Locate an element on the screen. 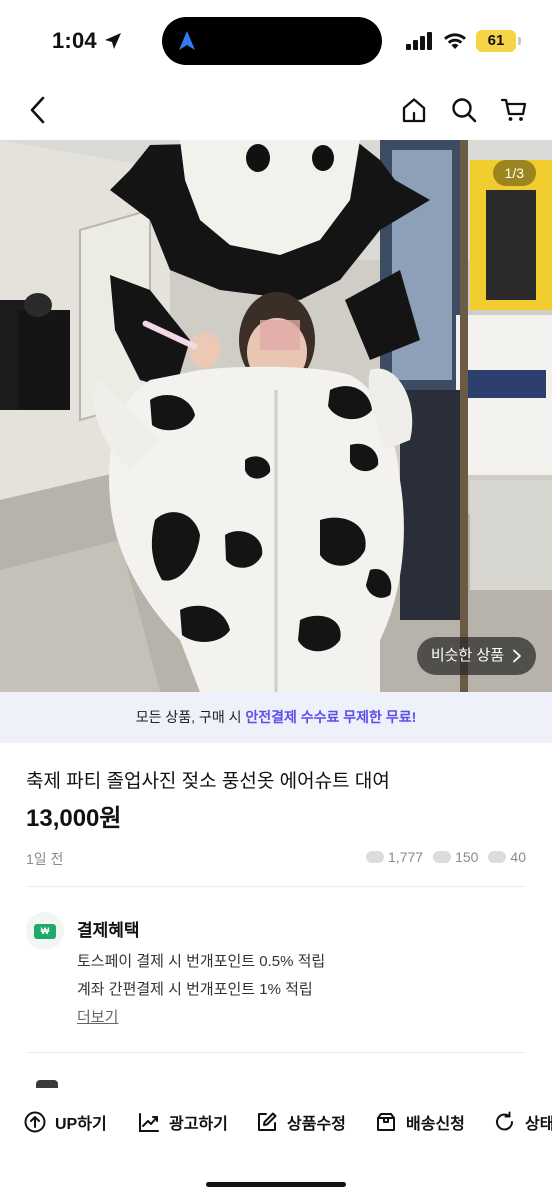 This screenshot has width=552, height=1200. up-button: UP하기 is located at coordinates (65, 1122).